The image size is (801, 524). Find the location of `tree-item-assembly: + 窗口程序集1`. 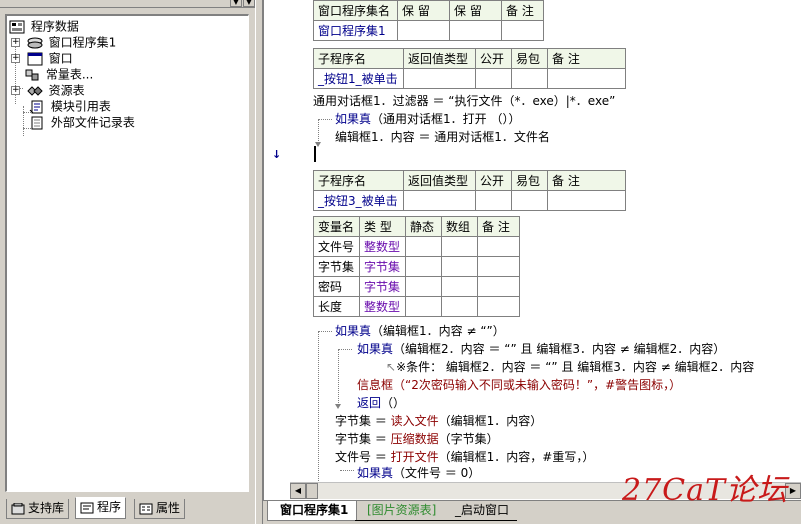

tree-item-assembly: + 窗口程序集1 is located at coordinates (63, 42).